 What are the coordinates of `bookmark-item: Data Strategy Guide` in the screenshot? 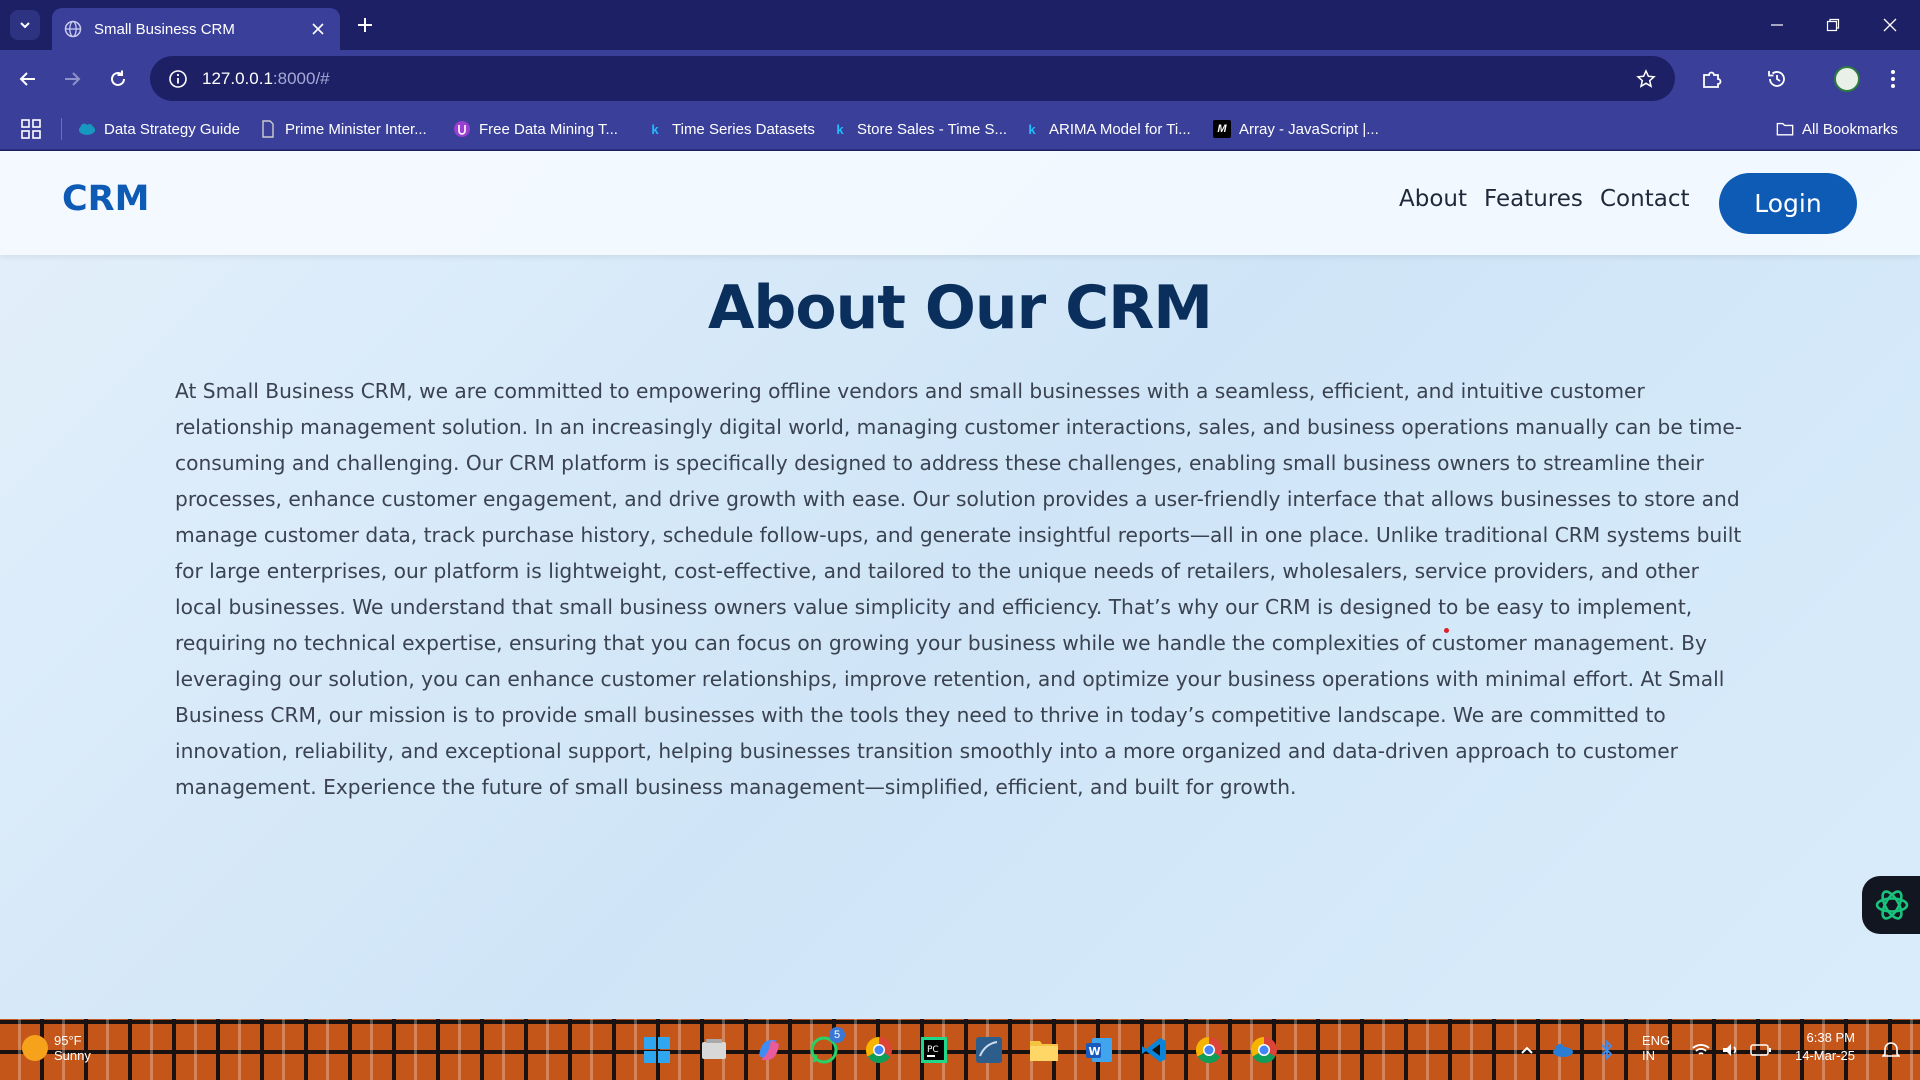 It's located at (159, 129).